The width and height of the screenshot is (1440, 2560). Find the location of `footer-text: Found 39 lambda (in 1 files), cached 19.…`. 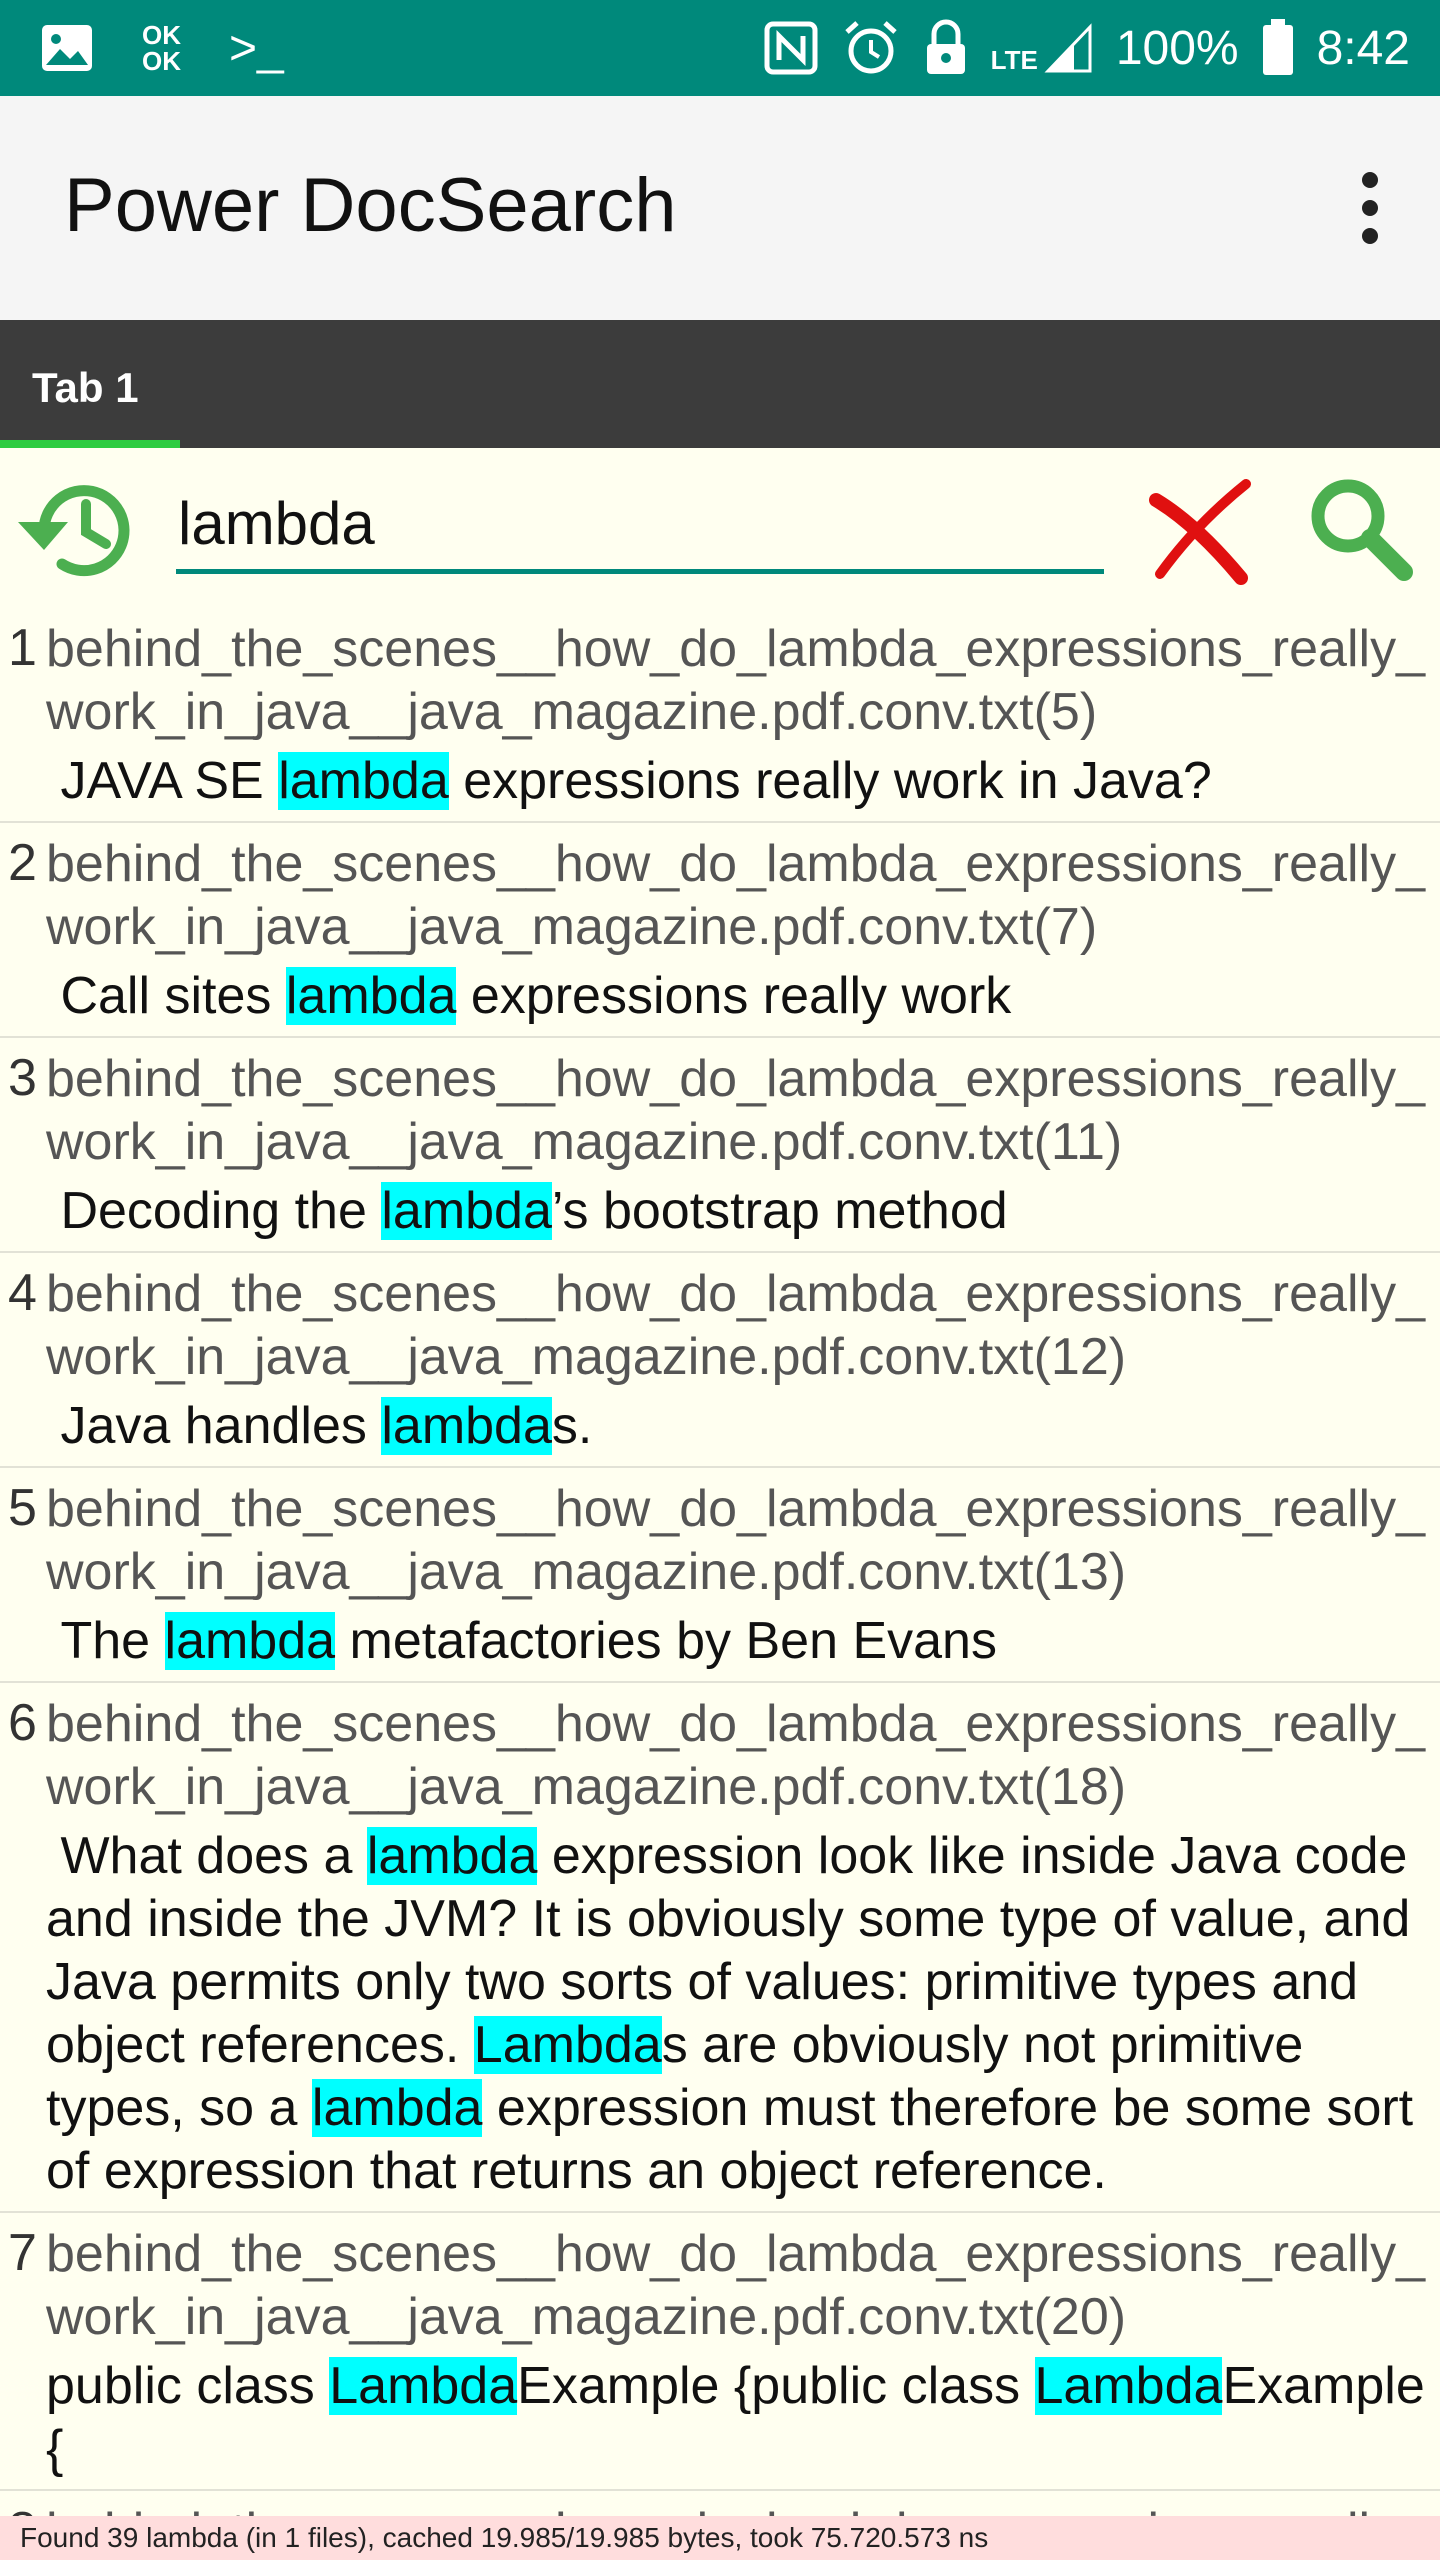

footer-text: Found 39 lambda (in 1 files), cached 19.… is located at coordinates (504, 2537).